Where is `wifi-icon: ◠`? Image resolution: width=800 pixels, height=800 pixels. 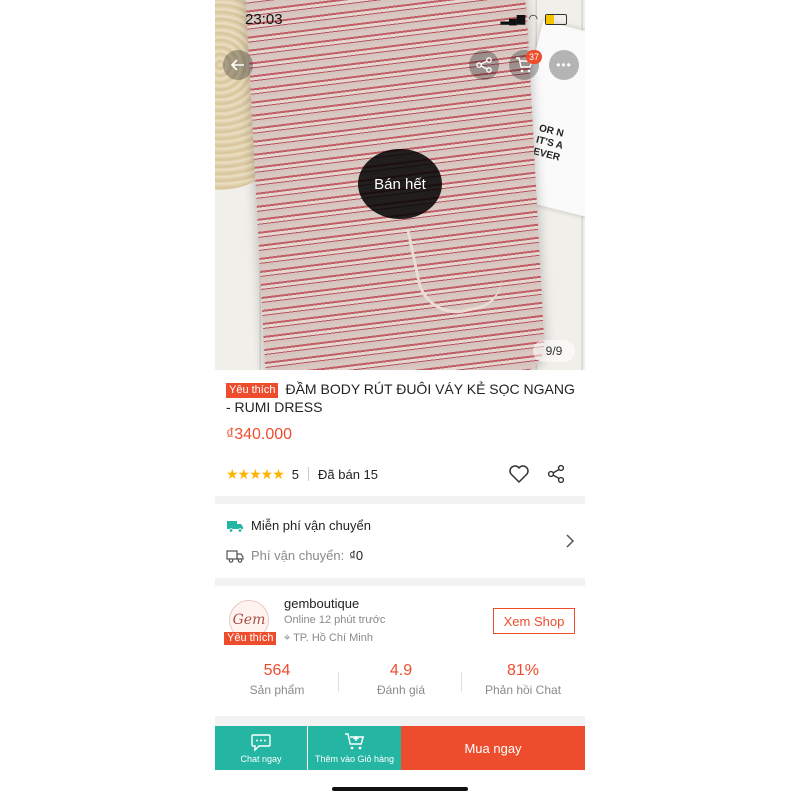 wifi-icon: ◠ is located at coordinates (533, 19).